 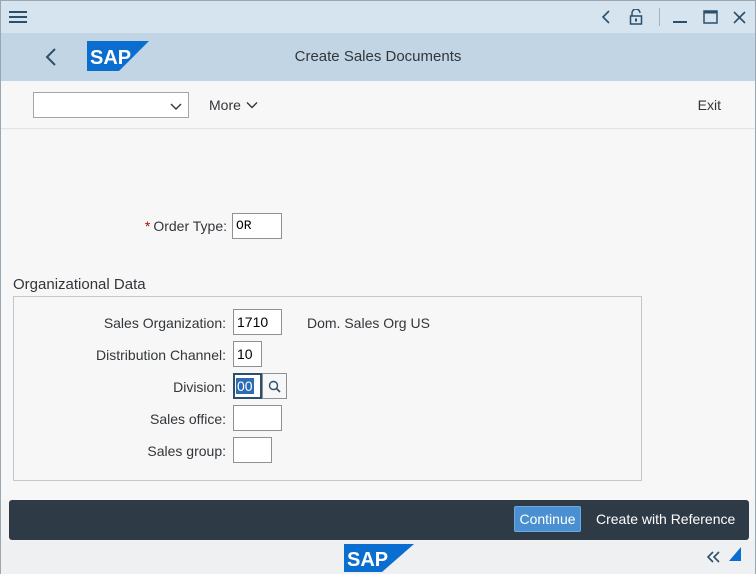 What do you see at coordinates (187, 419) in the screenshot?
I see `sales-office-label: Sales office:` at bounding box center [187, 419].